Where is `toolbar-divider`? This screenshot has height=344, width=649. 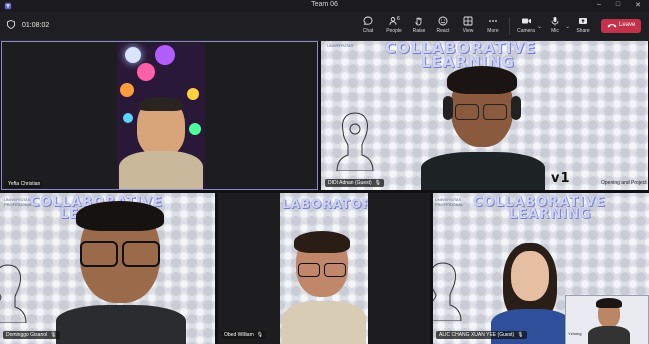
toolbar-divider is located at coordinates (509, 26).